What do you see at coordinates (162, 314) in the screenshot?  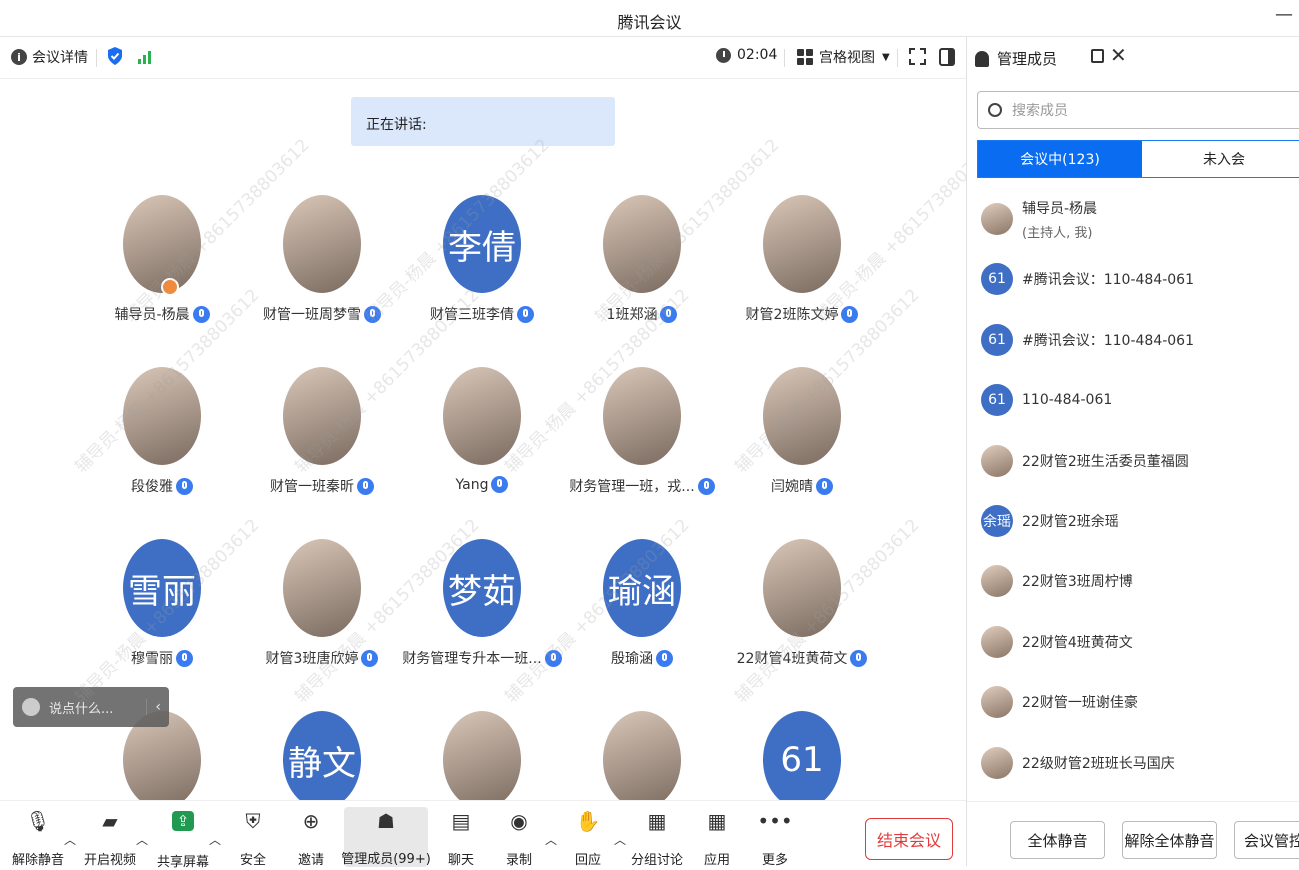 I see `participant-name-row: 辅导员-杨晨` at bounding box center [162, 314].